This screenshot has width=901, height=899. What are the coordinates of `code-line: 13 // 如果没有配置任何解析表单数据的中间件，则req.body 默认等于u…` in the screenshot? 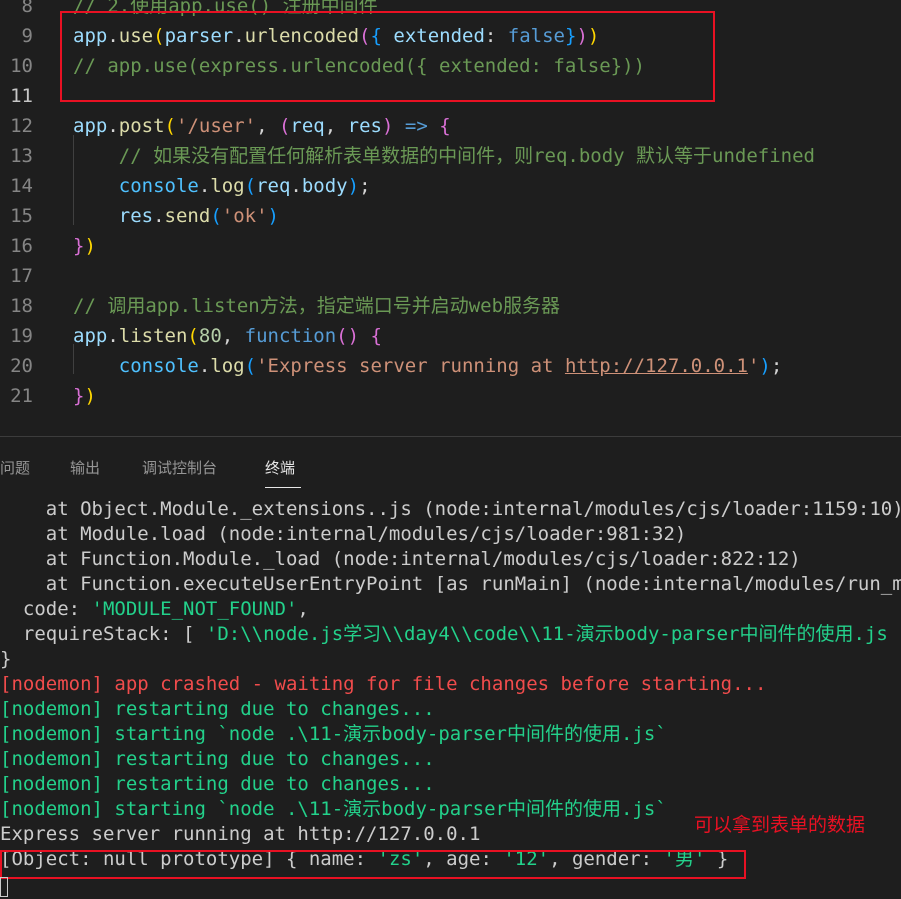 It's located at (450, 156).